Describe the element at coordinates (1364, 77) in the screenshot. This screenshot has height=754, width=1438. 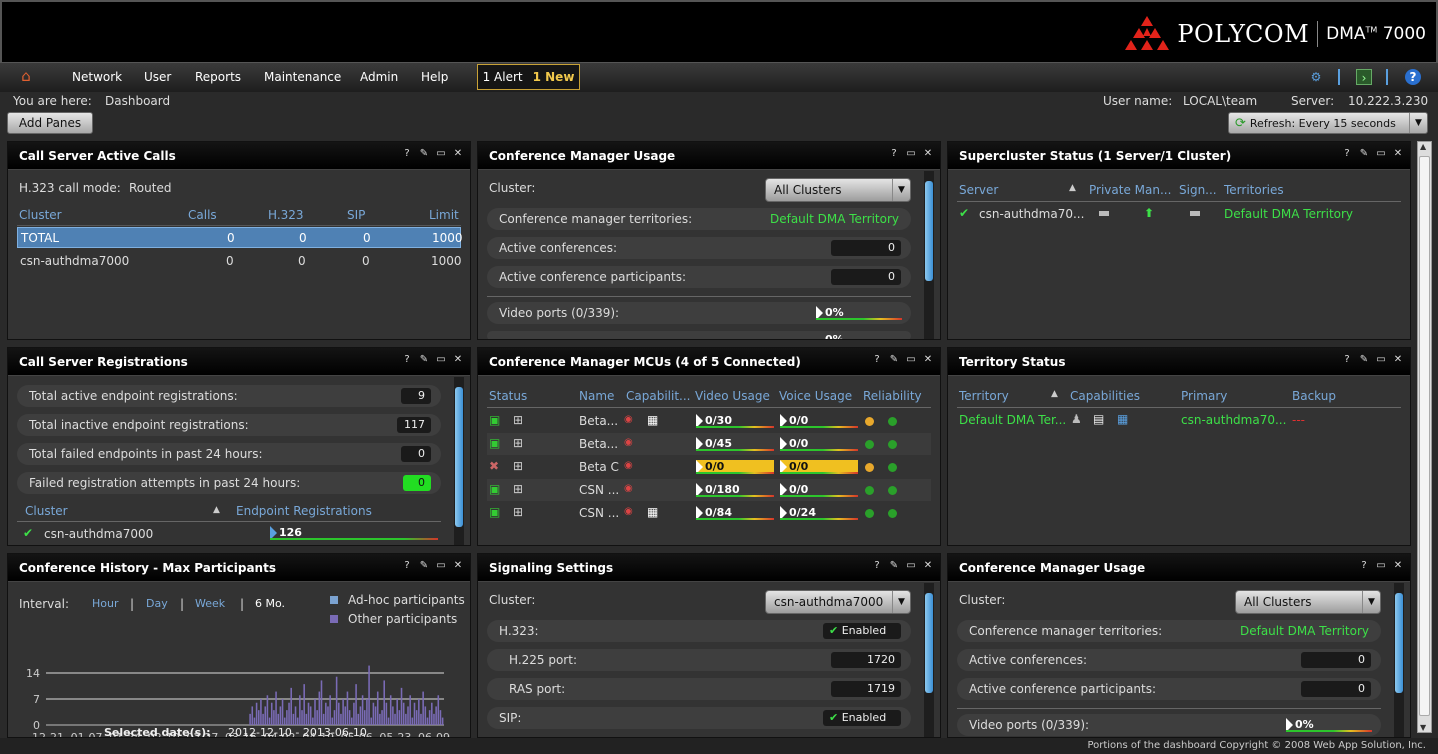
I see `logout-icon: ›` at that location.